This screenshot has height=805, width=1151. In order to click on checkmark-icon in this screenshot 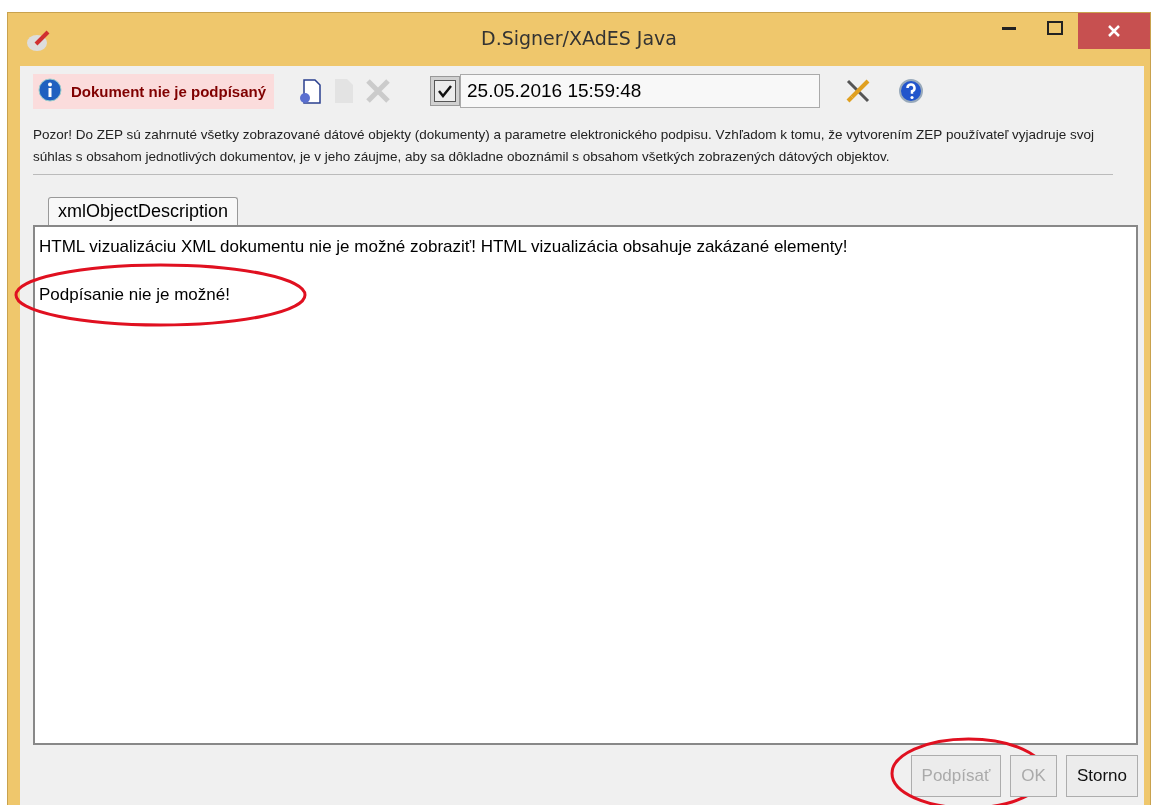, I will do `click(445, 91)`.